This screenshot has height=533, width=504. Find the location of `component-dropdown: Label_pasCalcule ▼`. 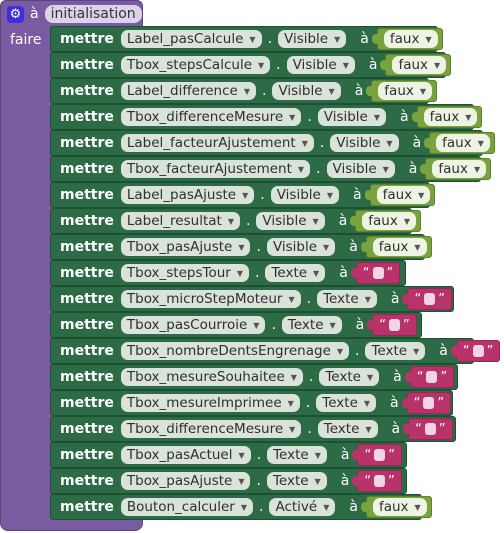

component-dropdown: Label_pasCalcule ▼ is located at coordinates (191, 39).